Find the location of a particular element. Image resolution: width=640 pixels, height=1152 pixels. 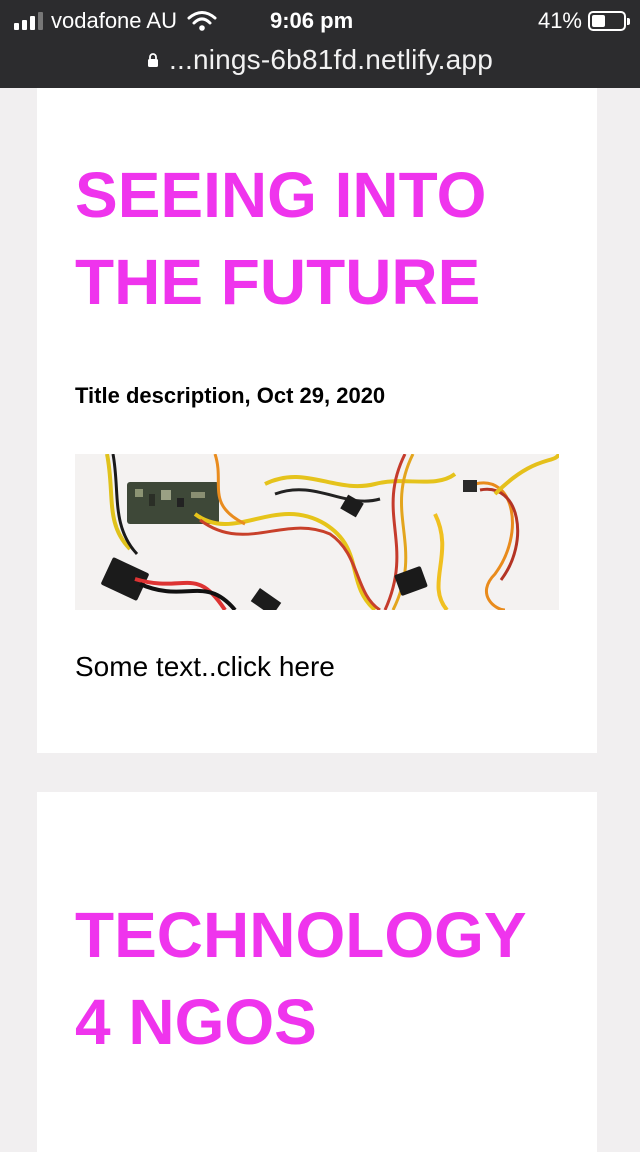

signal-icon is located at coordinates (28, 21).